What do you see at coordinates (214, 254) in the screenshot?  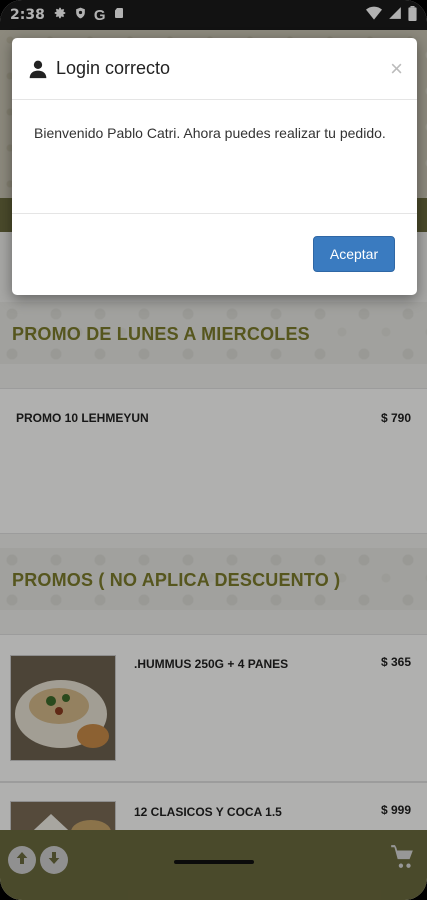 I see `dialog-footer: Aceptar` at bounding box center [214, 254].